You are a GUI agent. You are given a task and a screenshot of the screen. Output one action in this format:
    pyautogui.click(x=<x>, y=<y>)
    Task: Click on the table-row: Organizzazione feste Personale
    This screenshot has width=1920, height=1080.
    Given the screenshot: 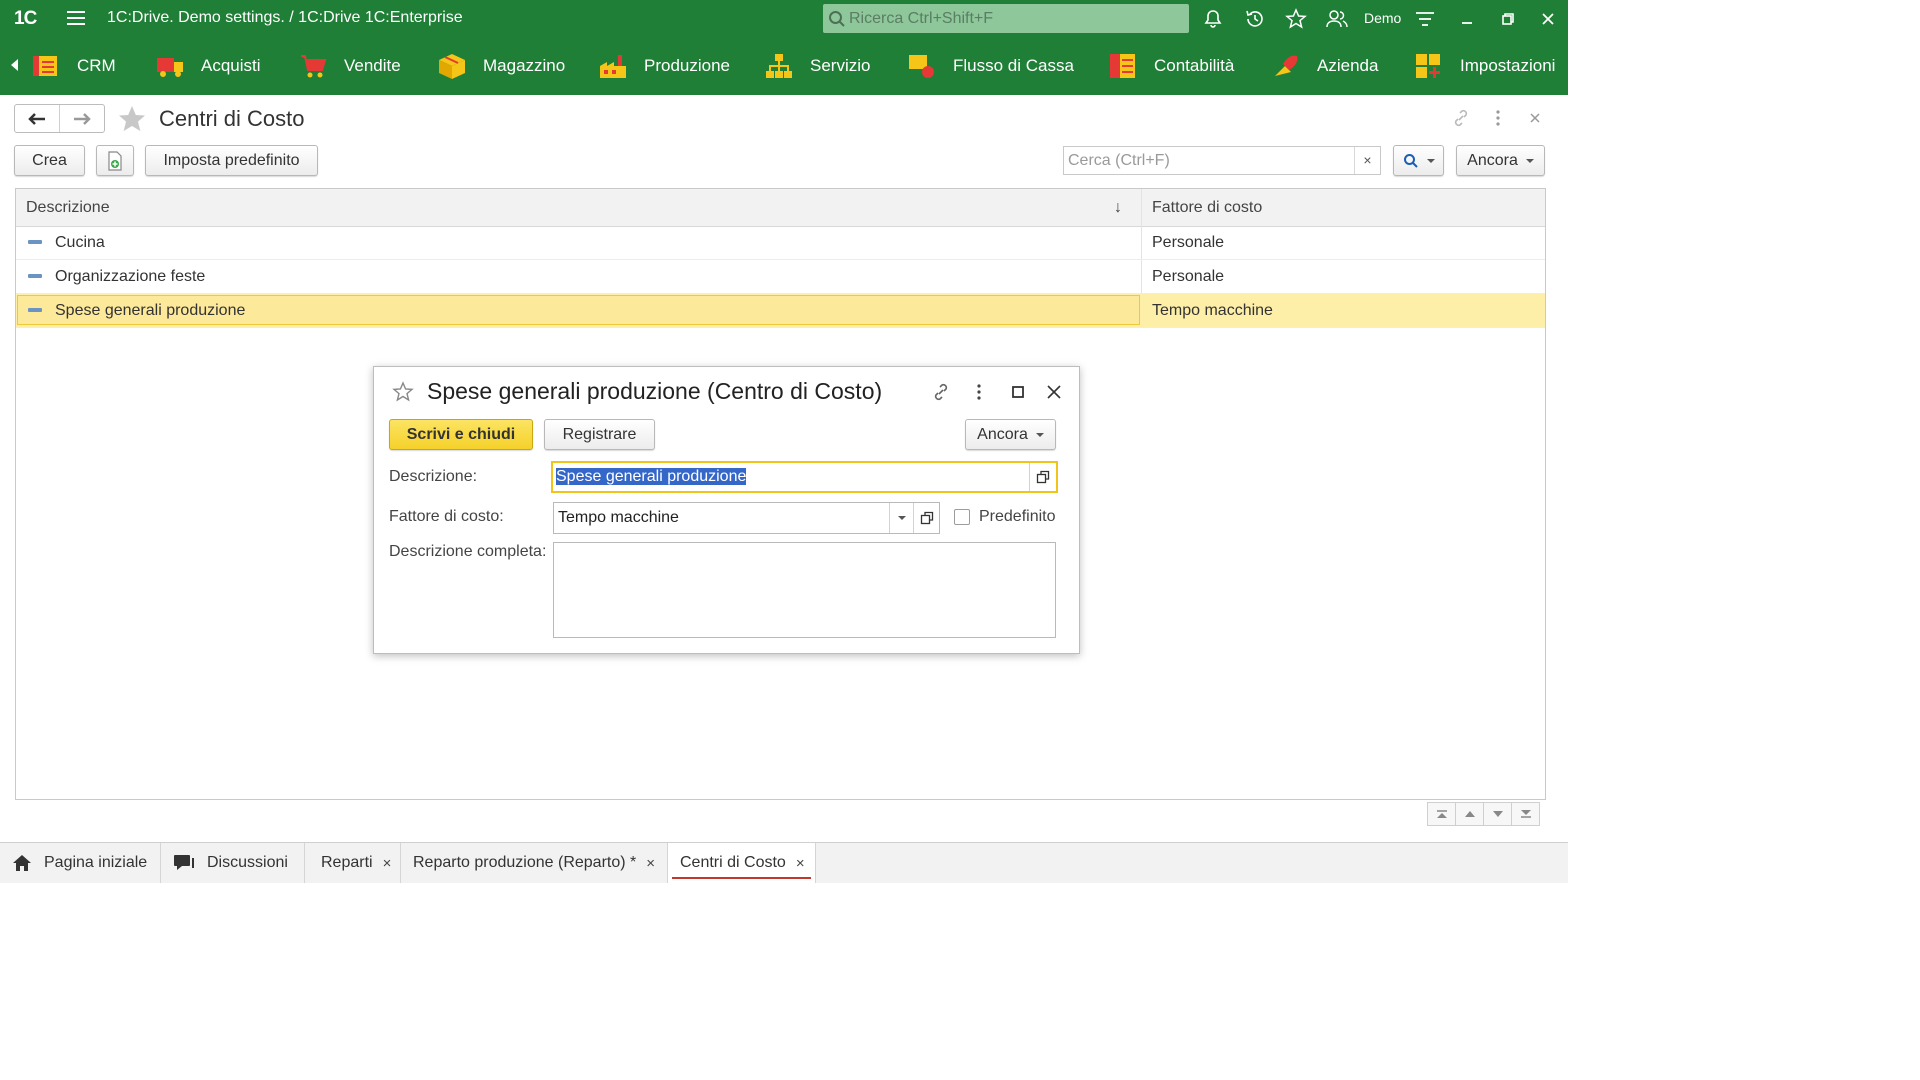 What is the action you would take?
    pyautogui.click(x=780, y=277)
    